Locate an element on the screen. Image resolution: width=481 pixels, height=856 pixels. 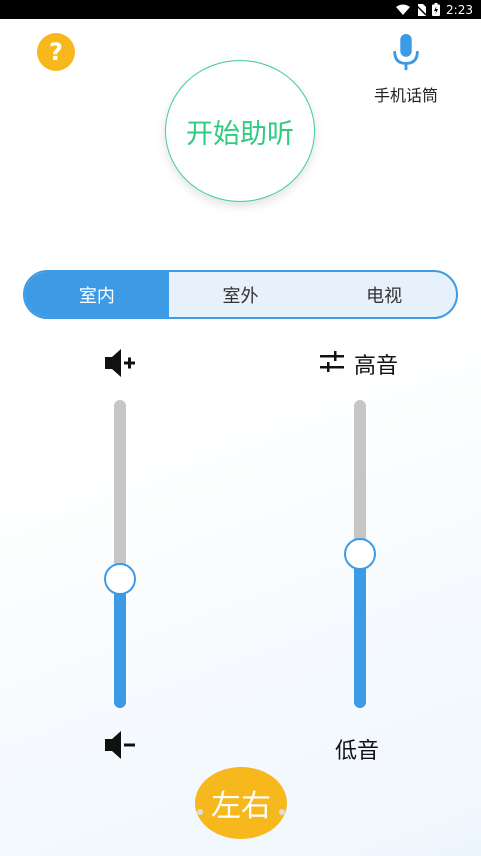
help-glyph: ? is located at coordinates (56, 52).